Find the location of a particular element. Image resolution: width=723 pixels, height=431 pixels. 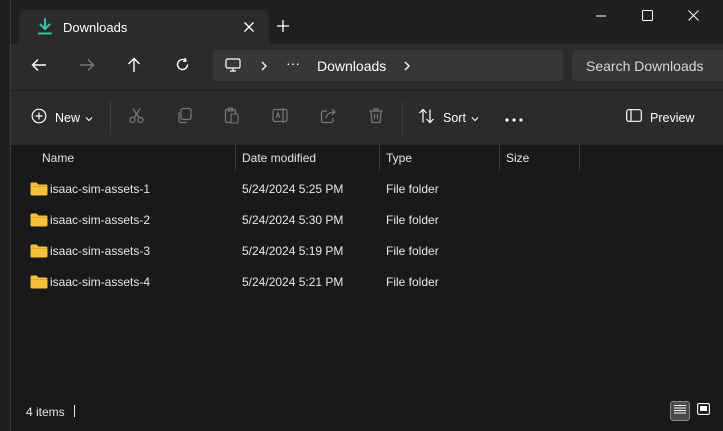

close-tab-icon is located at coordinates (249, 27).